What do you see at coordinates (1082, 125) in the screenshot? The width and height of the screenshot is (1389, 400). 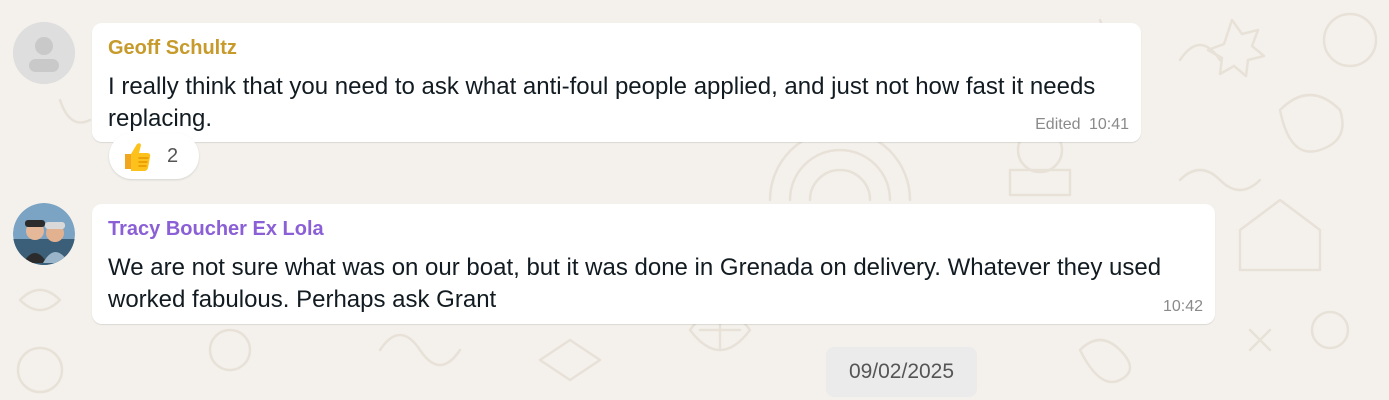 I see `message-meta: Edited 10:41` at bounding box center [1082, 125].